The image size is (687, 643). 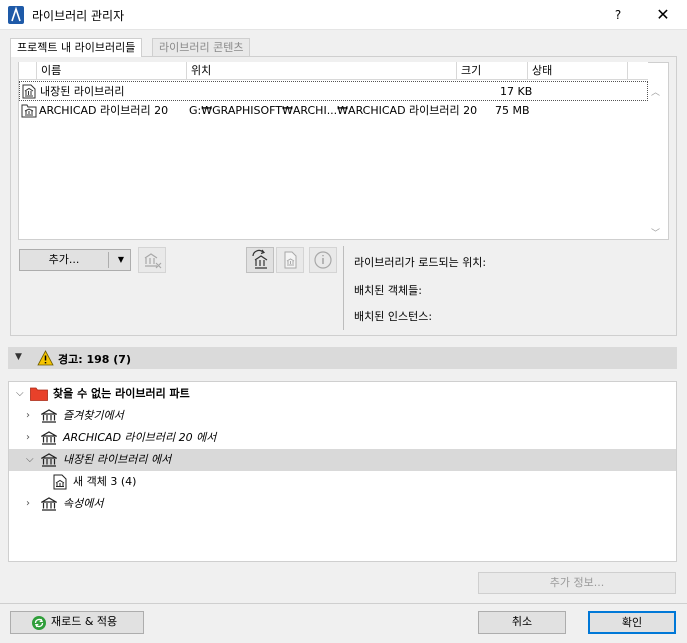 I want to click on row-location: G:₩GRAPHISOFT₩ARCHI...₩ARCHICAD 라이브러리 20, so click(x=333, y=110).